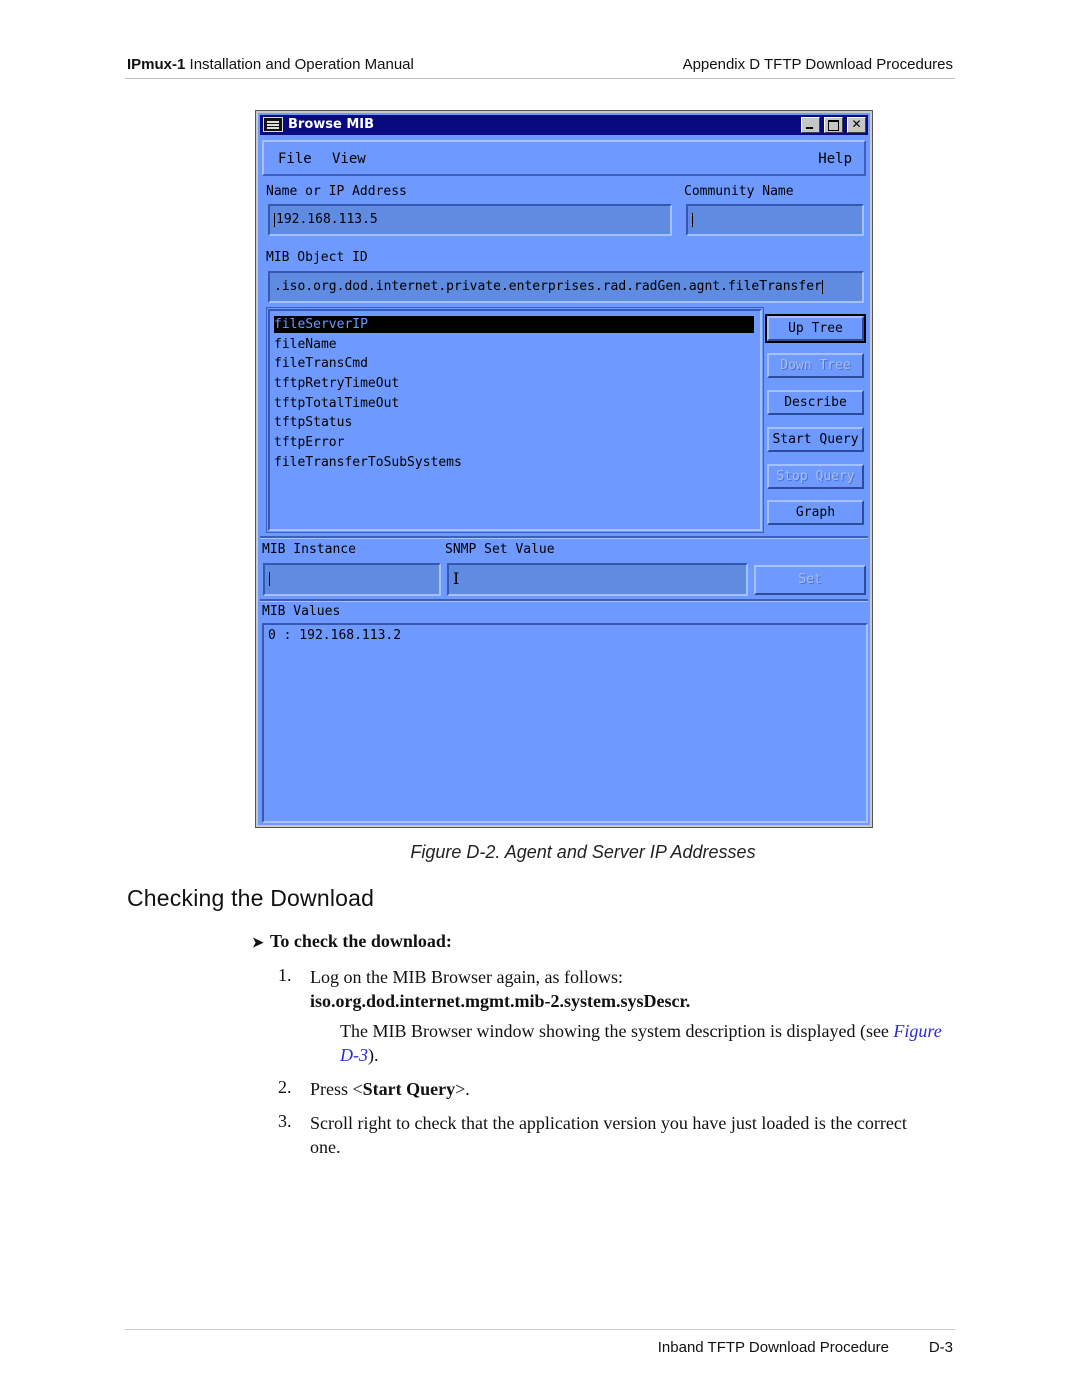  Describe the element at coordinates (285, 1121) in the screenshot. I see `step-number: 3.` at that location.